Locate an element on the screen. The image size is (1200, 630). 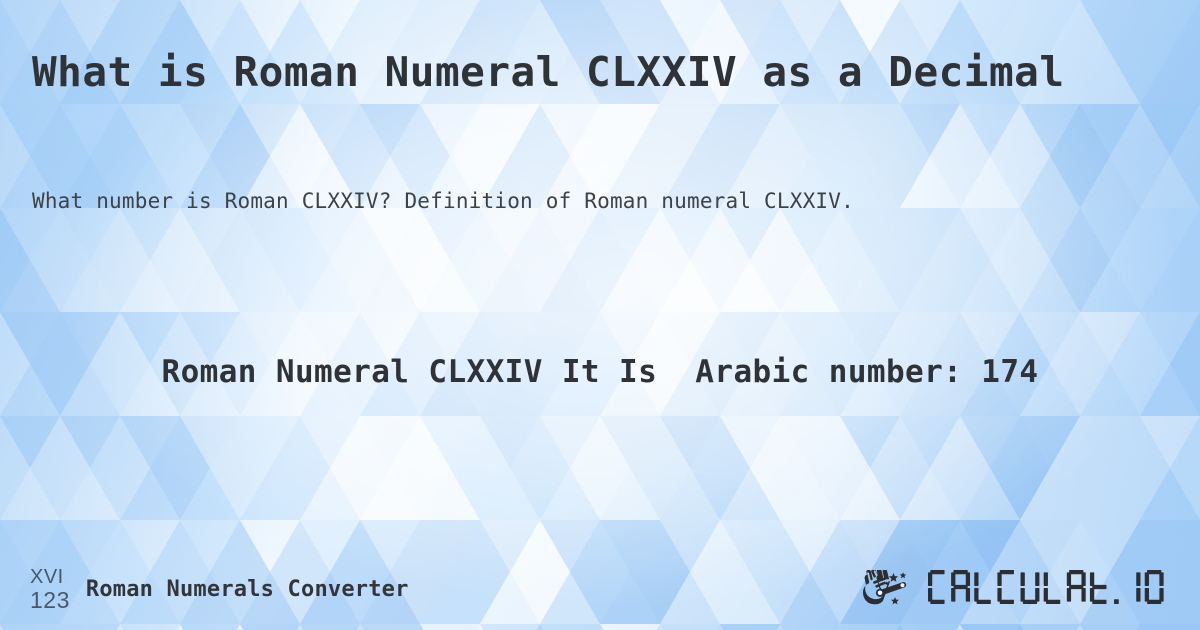
magic-wand-hand-icon is located at coordinates (885, 587).